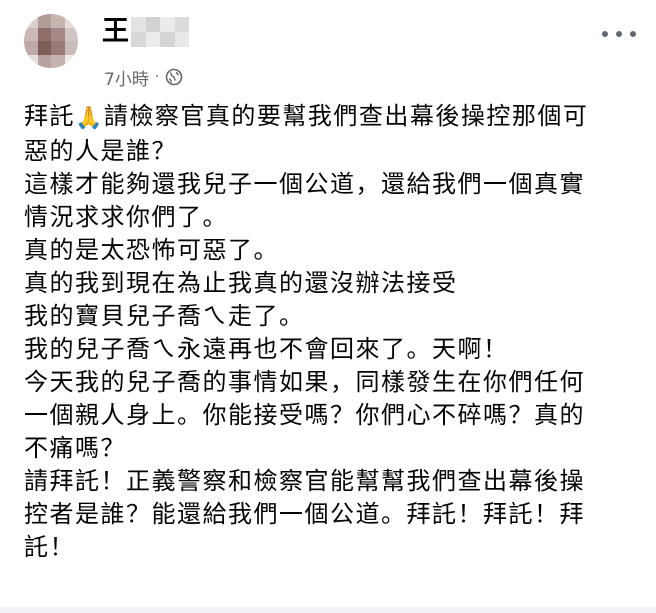 The image size is (656, 613). I want to click on post-line: 這樣才能夠還我兒子一個公道，還給我們一個真實, so click(304, 184).